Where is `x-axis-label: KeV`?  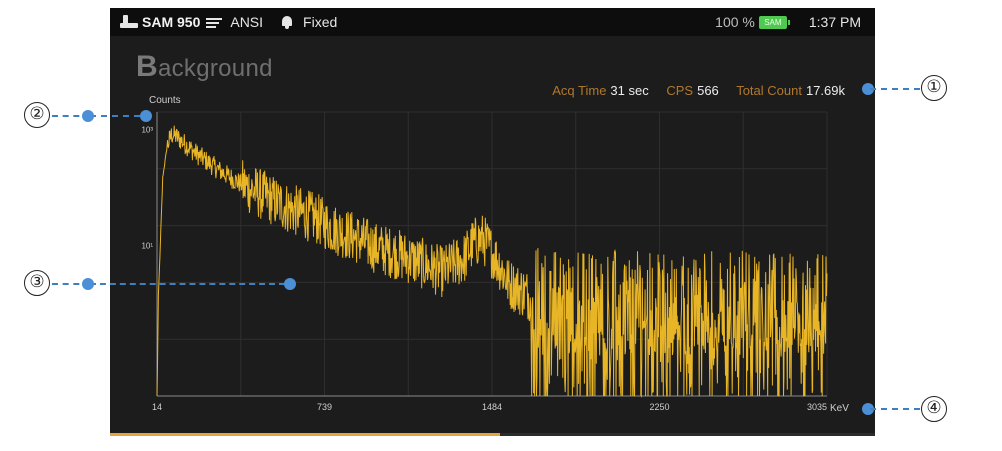
x-axis-label: KeV is located at coordinates (839, 408).